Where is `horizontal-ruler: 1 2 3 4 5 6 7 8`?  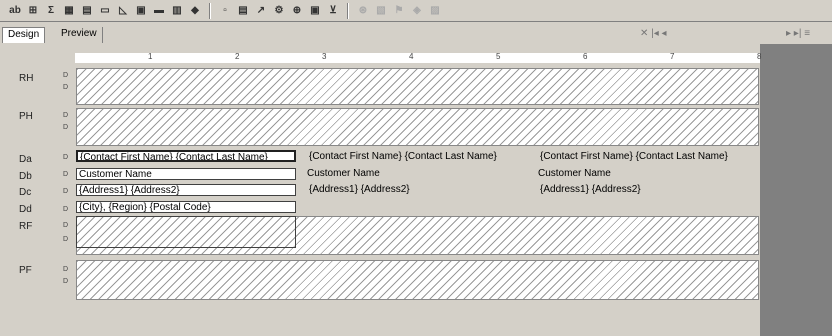 horizontal-ruler: 1 2 3 4 5 6 7 8 is located at coordinates (418, 57).